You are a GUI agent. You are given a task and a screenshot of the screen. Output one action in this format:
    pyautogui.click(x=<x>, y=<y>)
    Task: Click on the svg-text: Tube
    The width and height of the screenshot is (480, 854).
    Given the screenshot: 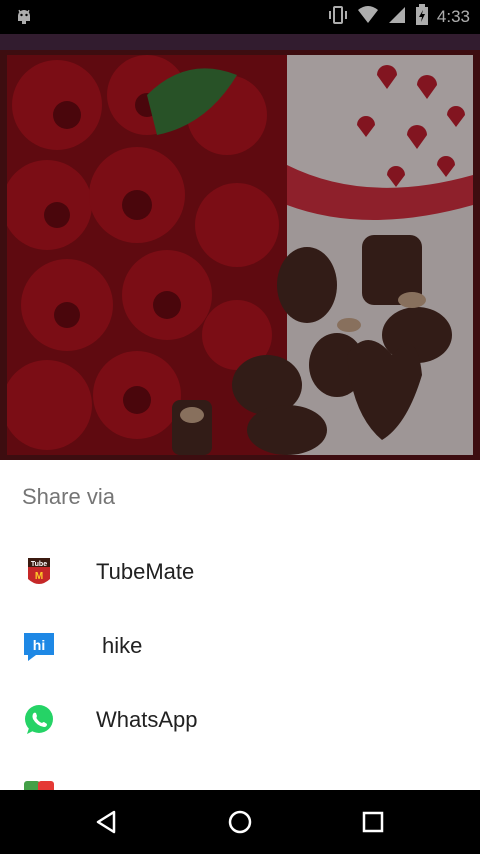 What is the action you would take?
    pyautogui.click(x=39, y=564)
    